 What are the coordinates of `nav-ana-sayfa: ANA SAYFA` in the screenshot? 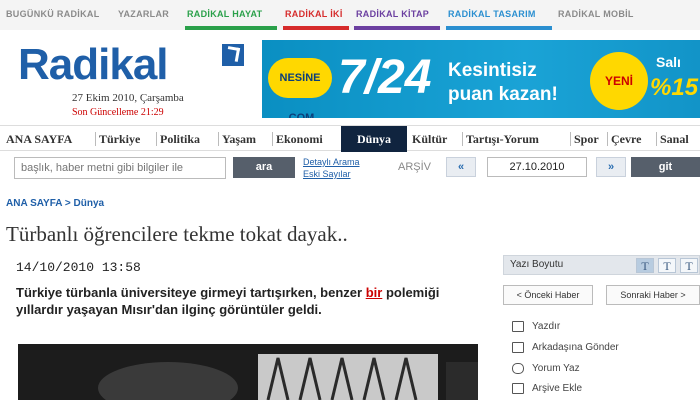 It's located at (39, 139).